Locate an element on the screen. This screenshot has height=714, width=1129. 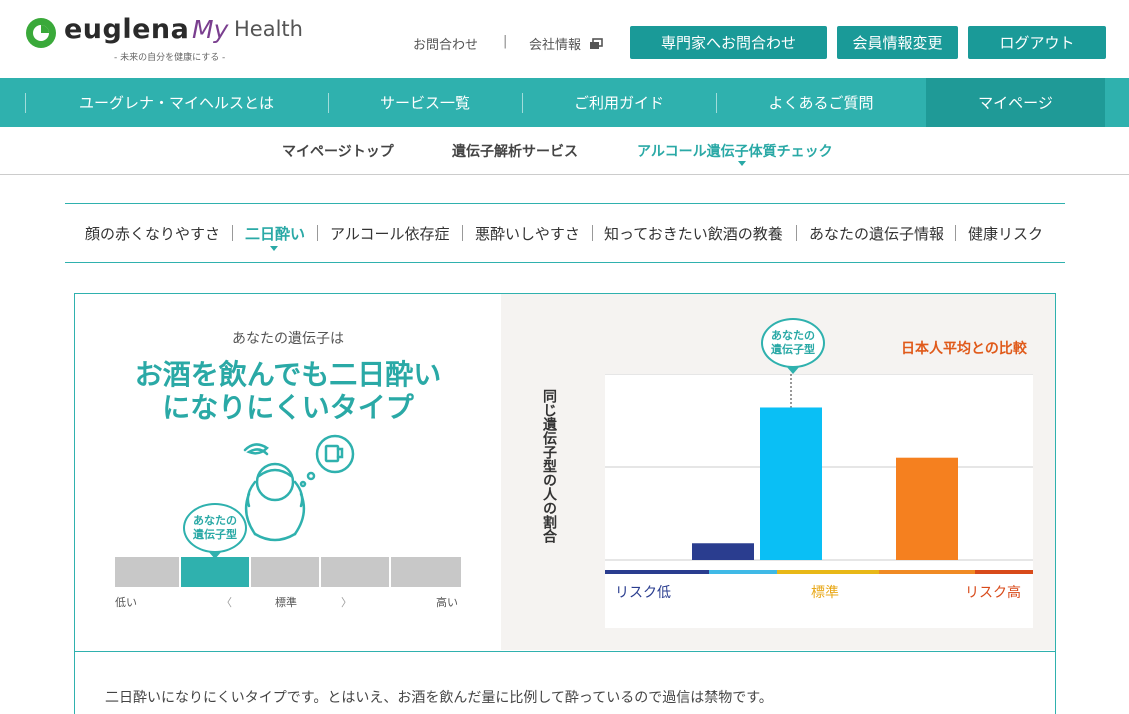
sub-nav: マイページトップ 遺伝子解析サービス アルコール遺伝子体質チェック is located at coordinates (564, 151).